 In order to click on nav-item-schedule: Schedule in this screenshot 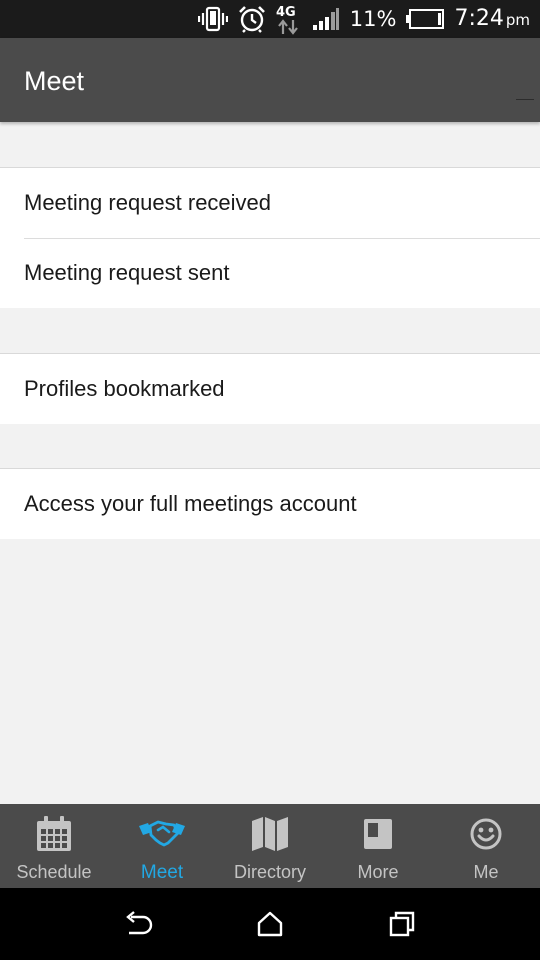, I will do `click(54, 846)`.